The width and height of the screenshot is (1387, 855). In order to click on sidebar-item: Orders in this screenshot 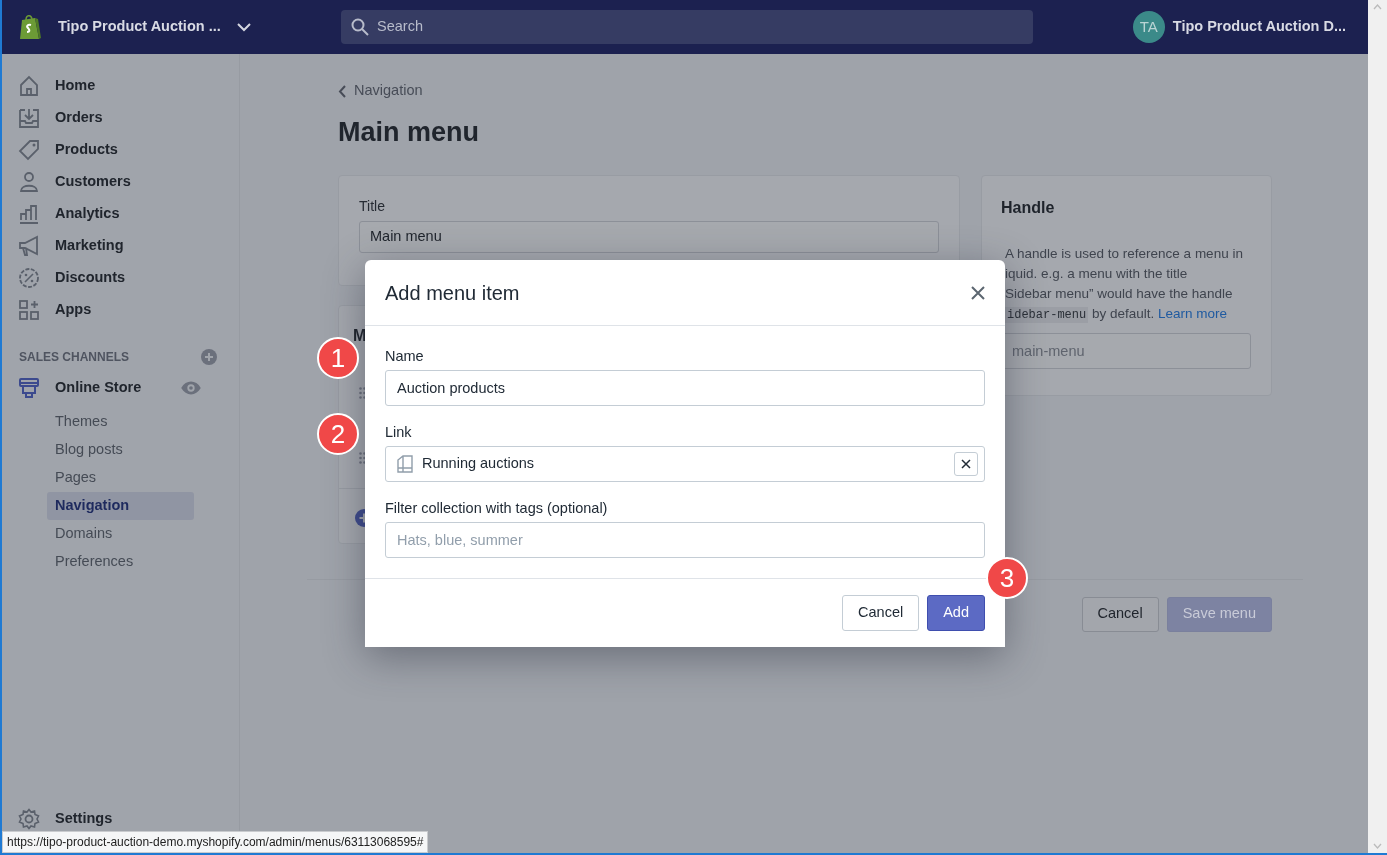, I will do `click(79, 118)`.